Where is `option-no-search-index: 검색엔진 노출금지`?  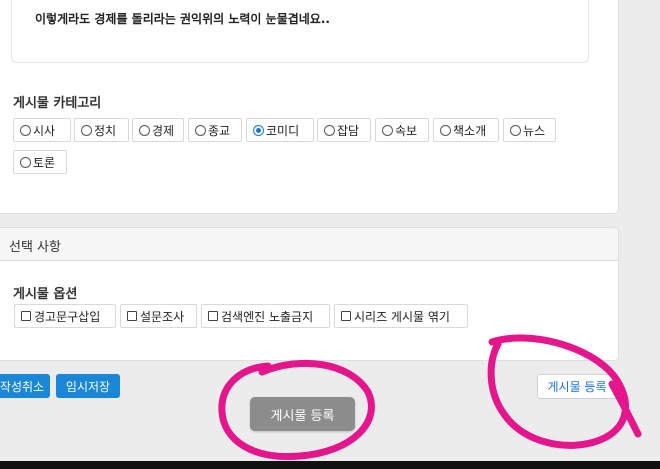 option-no-search-index: 검색엔진 노출금지 is located at coordinates (265, 316).